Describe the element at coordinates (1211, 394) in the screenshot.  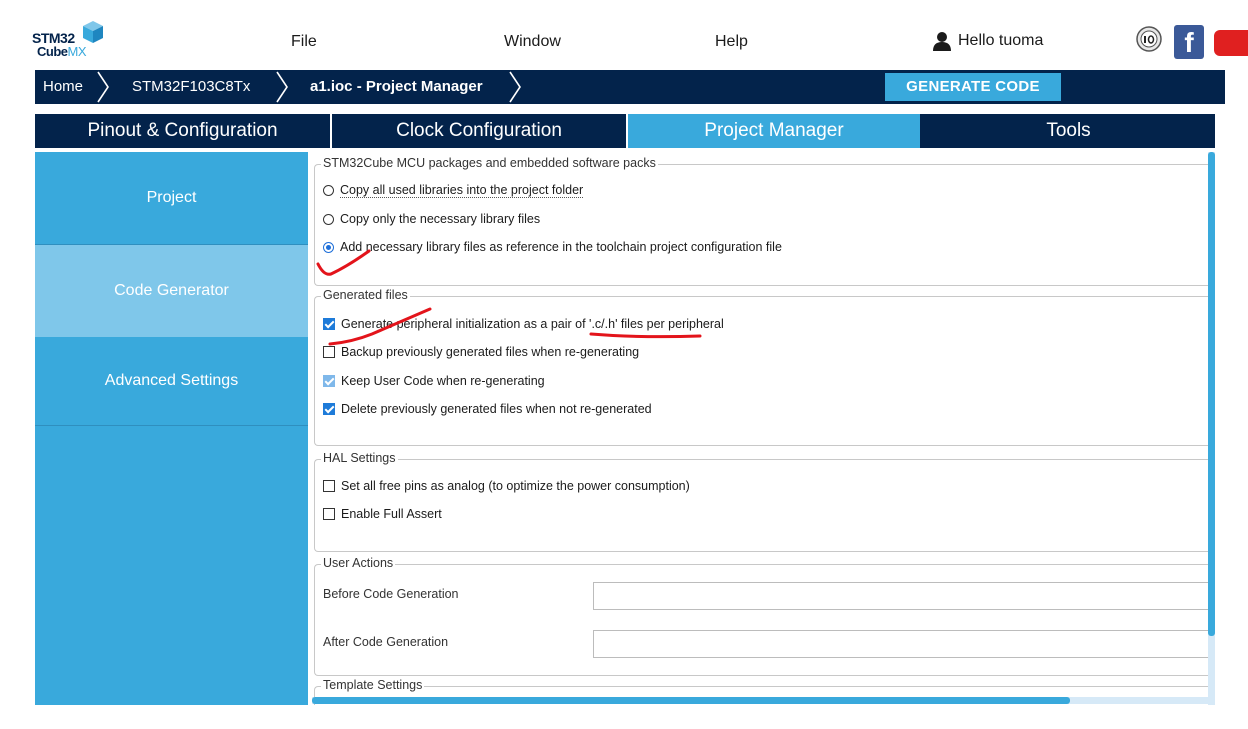
I see `vertical-scrollbar-thumb` at that location.